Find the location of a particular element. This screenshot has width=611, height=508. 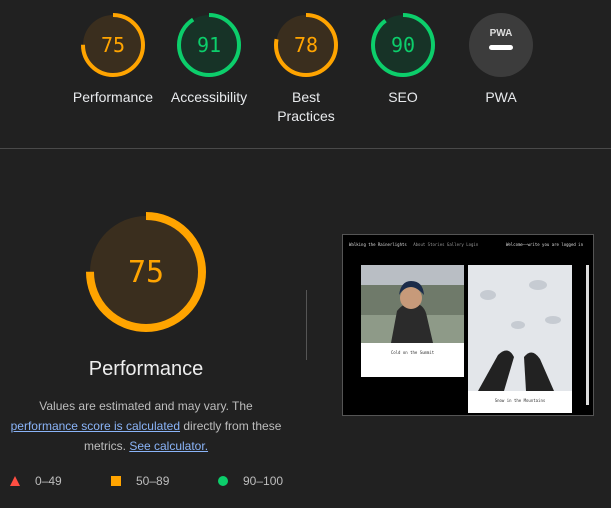

thumb-card-snow: Snow in the Mountains is located at coordinates (520, 339).